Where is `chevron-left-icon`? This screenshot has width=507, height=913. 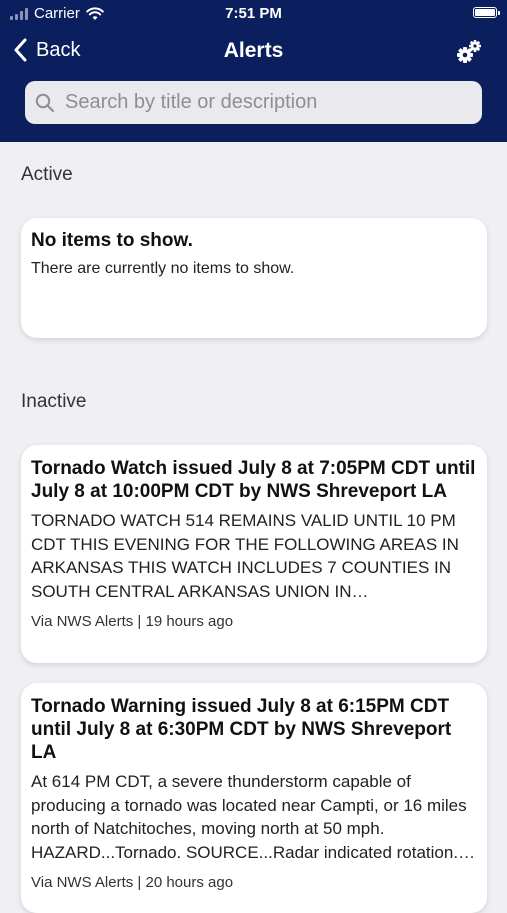 chevron-left-icon is located at coordinates (20, 50).